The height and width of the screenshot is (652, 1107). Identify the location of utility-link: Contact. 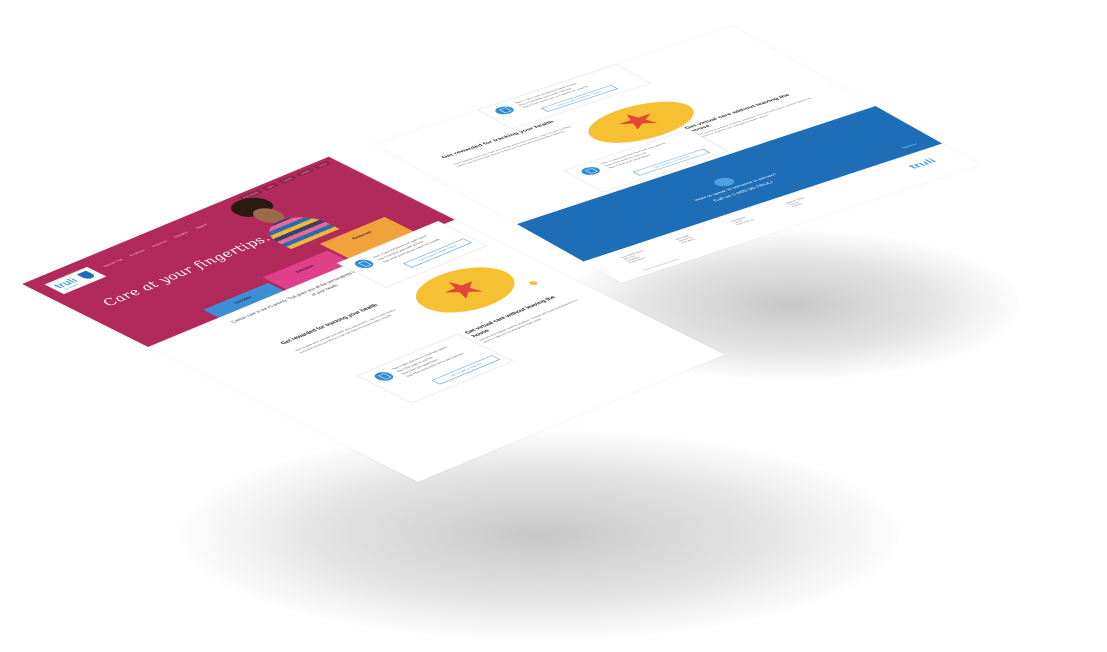
(287, 179).